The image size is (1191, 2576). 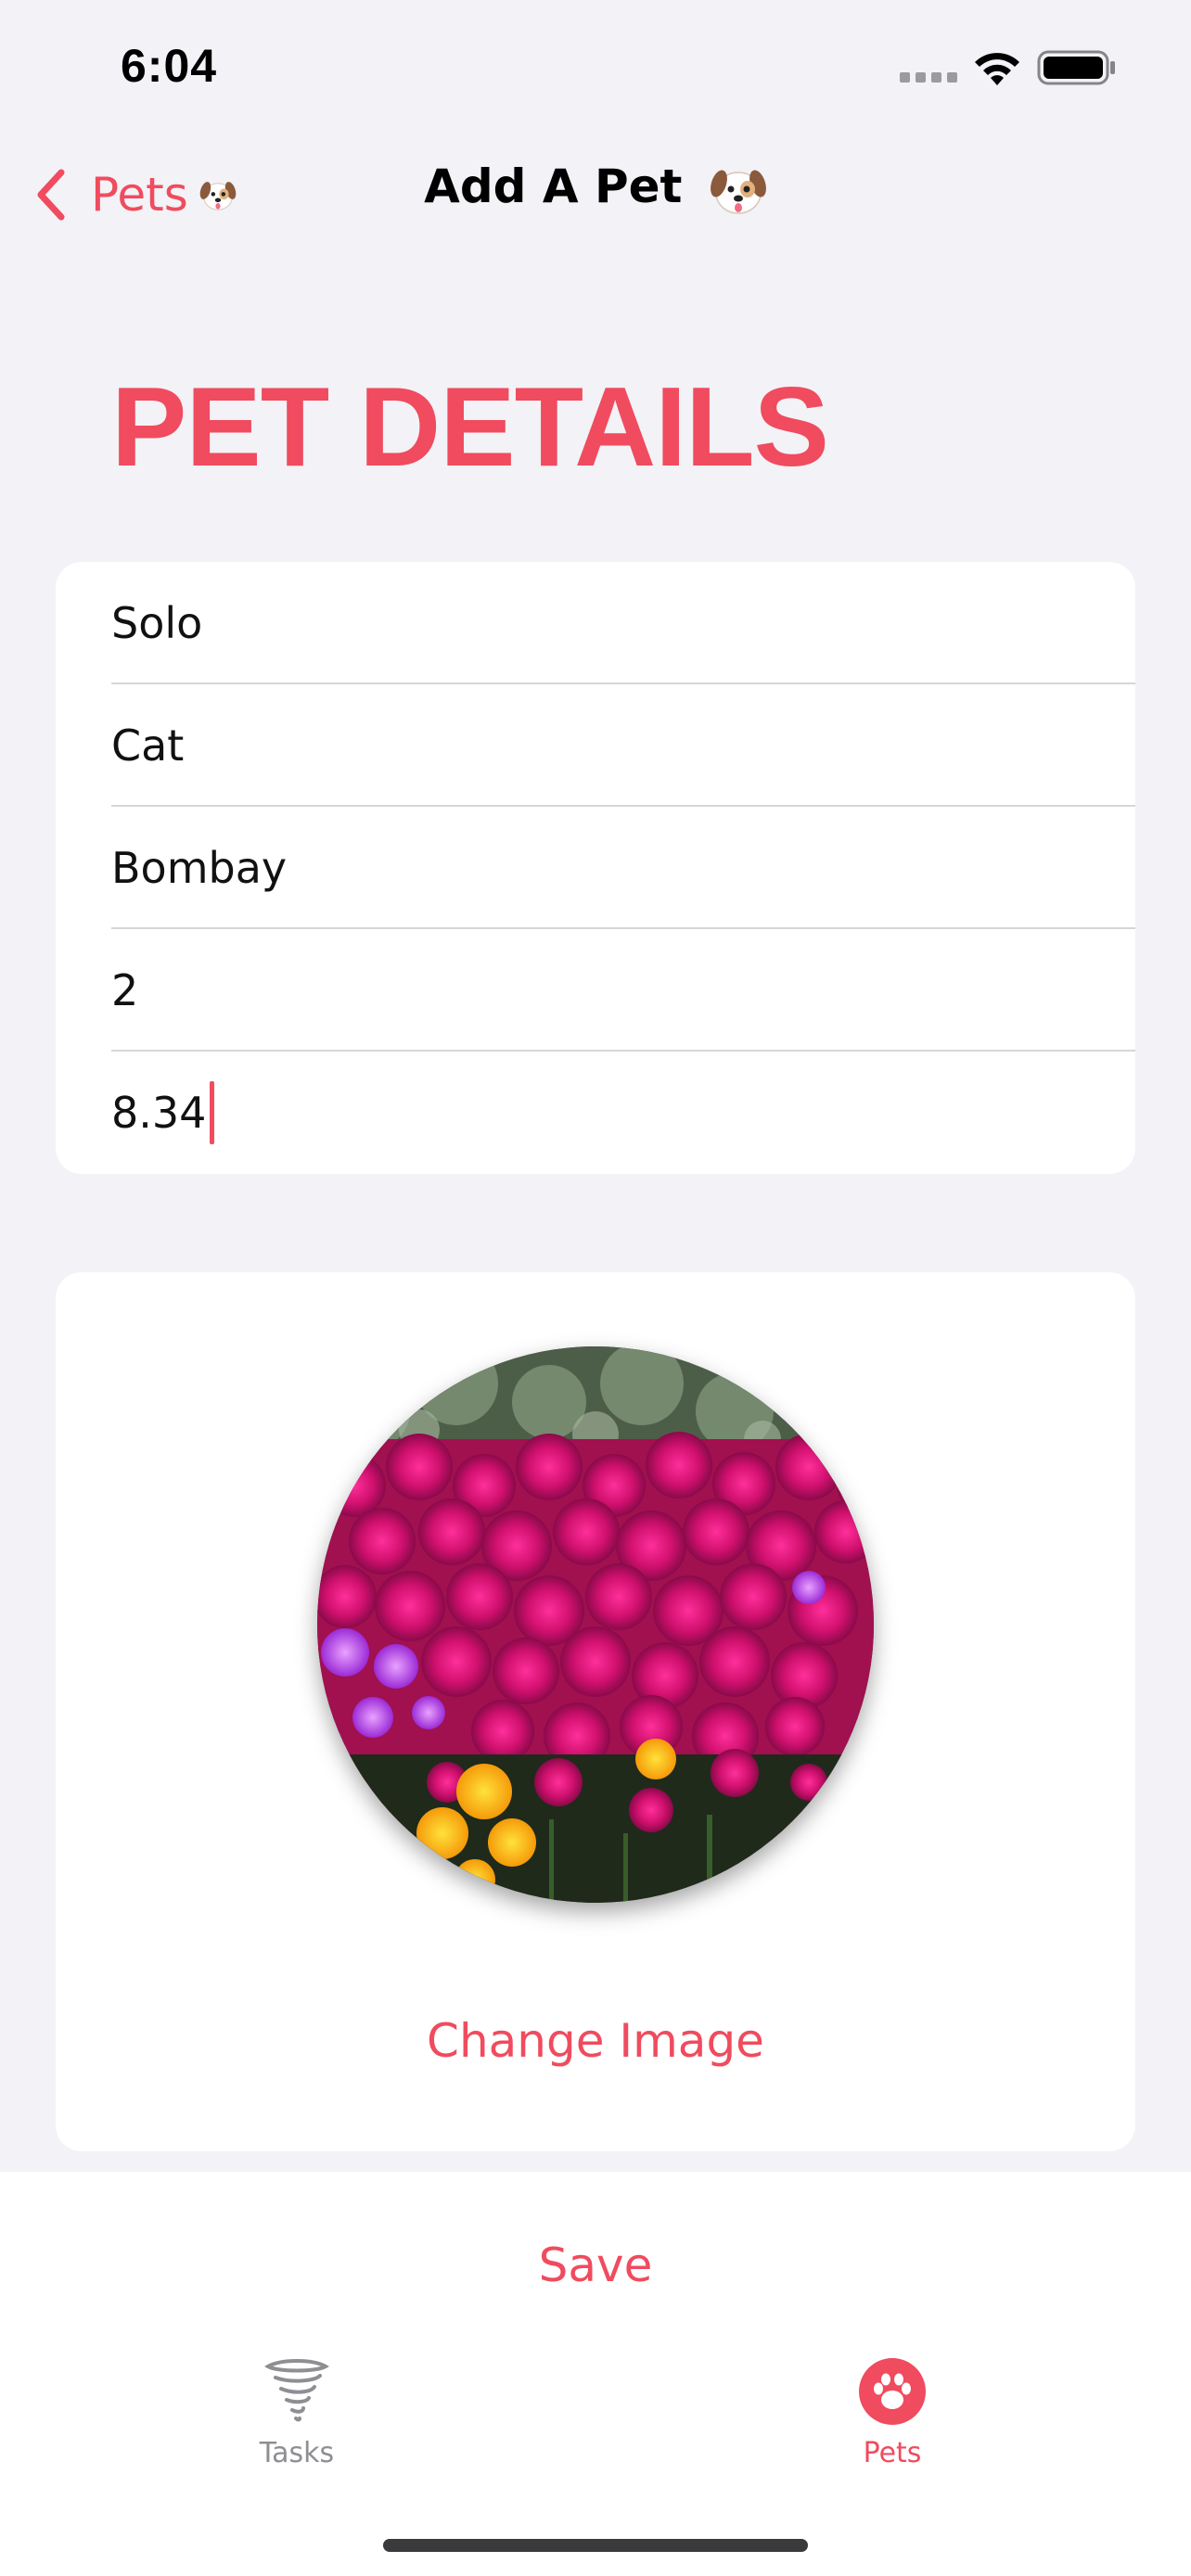 What do you see at coordinates (1076, 67) in the screenshot?
I see `battery-icon` at bounding box center [1076, 67].